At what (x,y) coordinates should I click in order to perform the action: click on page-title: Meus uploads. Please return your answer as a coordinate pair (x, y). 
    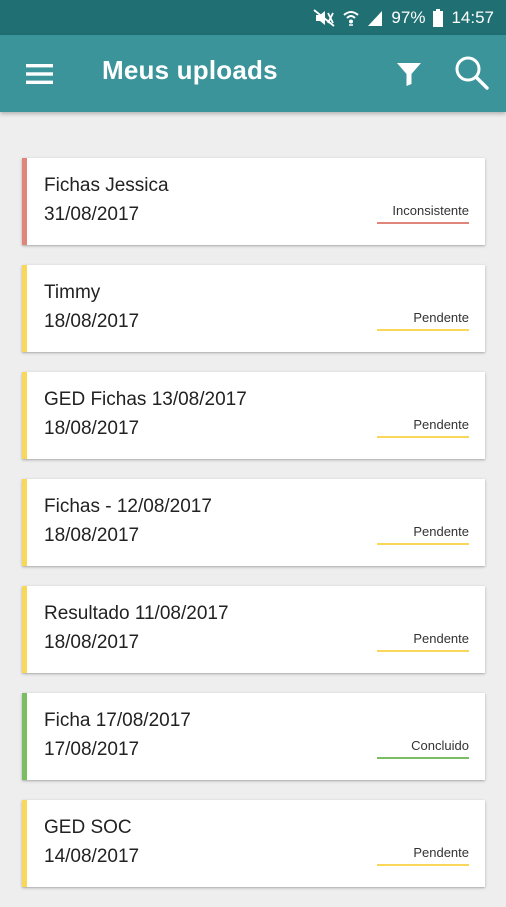
    Looking at the image, I should click on (190, 70).